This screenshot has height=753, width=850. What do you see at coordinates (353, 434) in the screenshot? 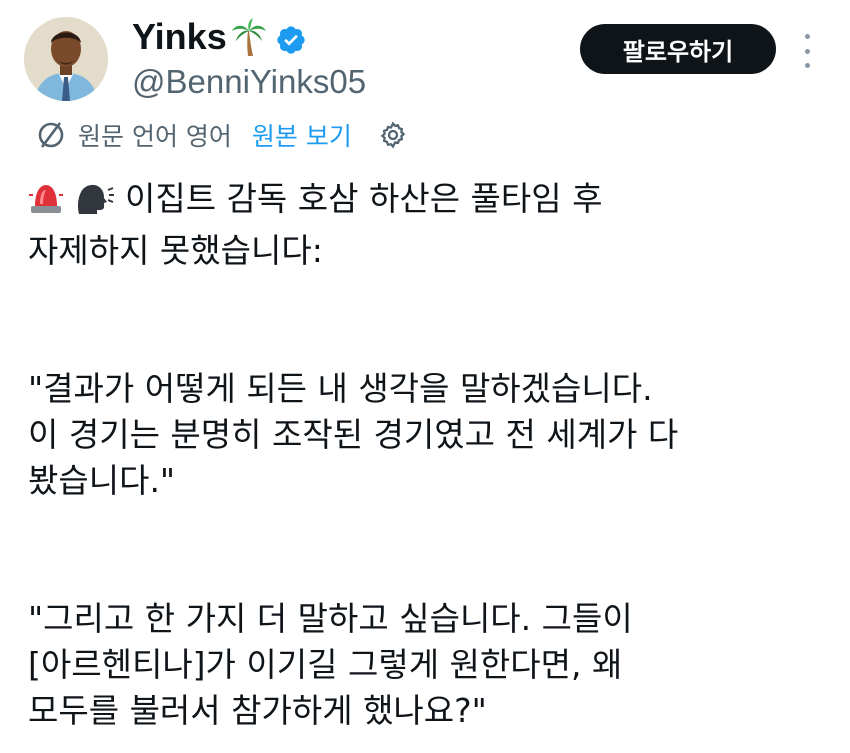
I see `tweet-line: 이 경기는 분명히 조작된 경기였고 전 세계가 다` at bounding box center [353, 434].